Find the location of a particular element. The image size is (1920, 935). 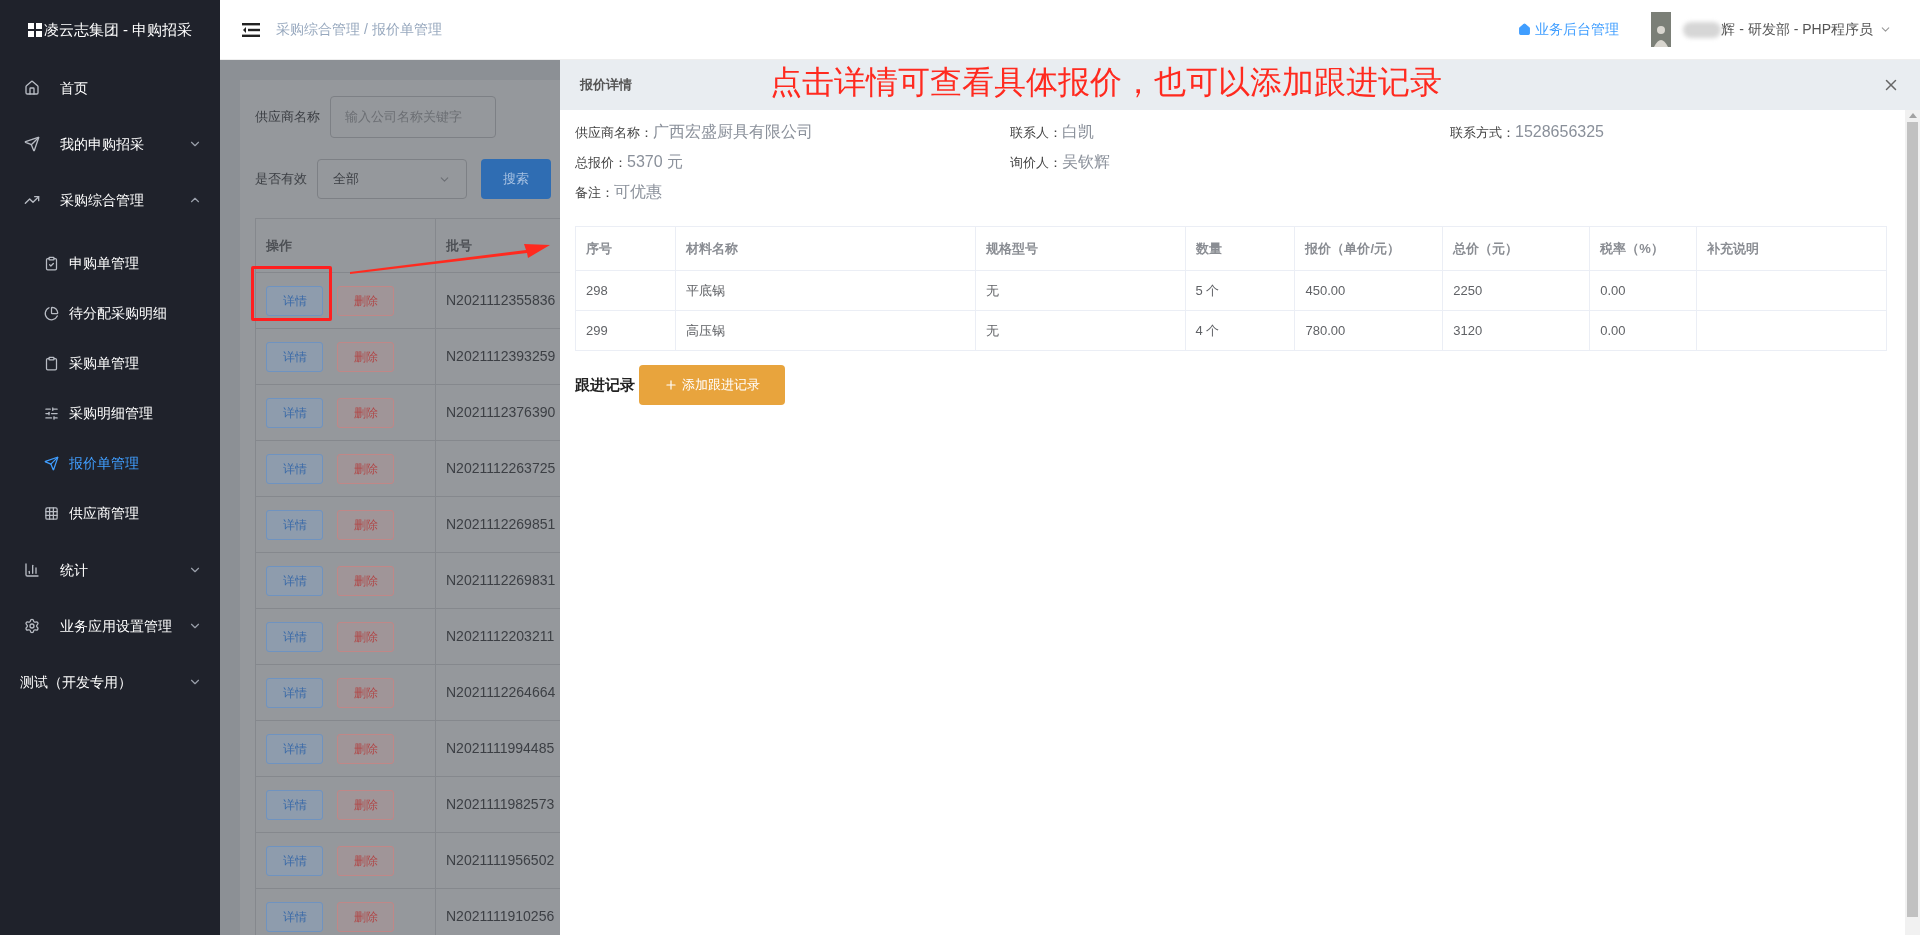

submenu-item: 报价单管理 is located at coordinates (110, 463).